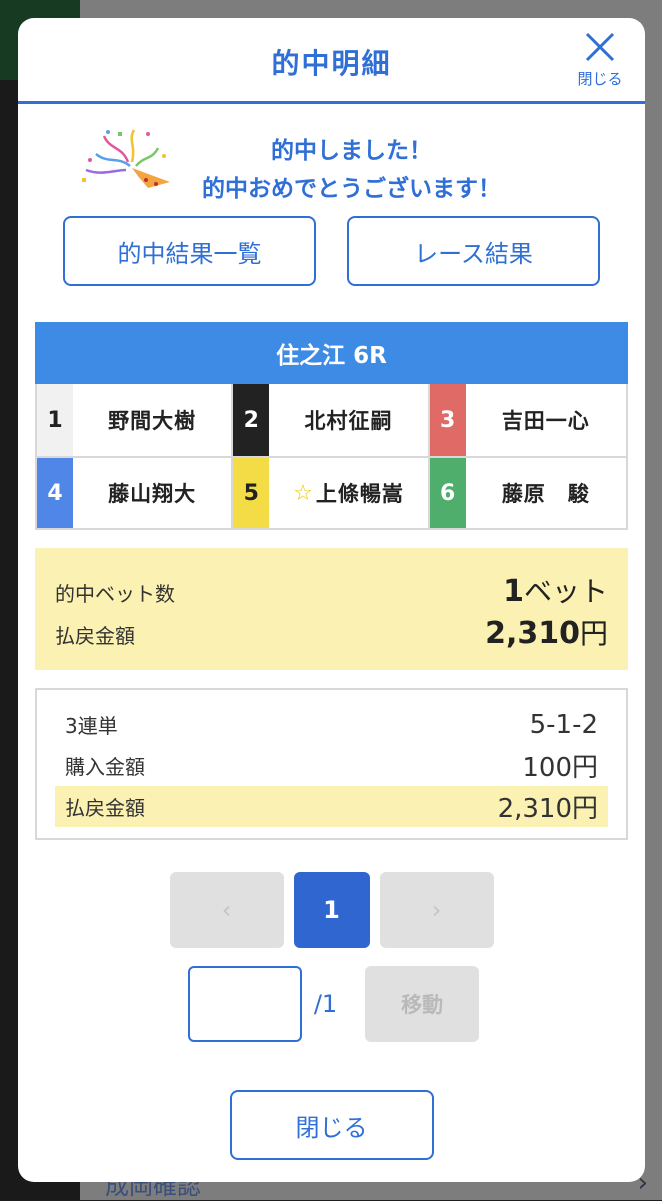 The height and width of the screenshot is (1201, 662). Describe the element at coordinates (436, 910) in the screenshot. I see `next-page-button: ›` at that location.